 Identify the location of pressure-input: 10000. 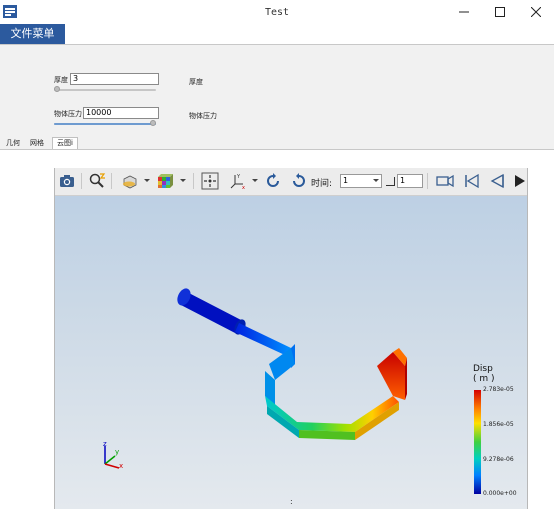
(121, 113).